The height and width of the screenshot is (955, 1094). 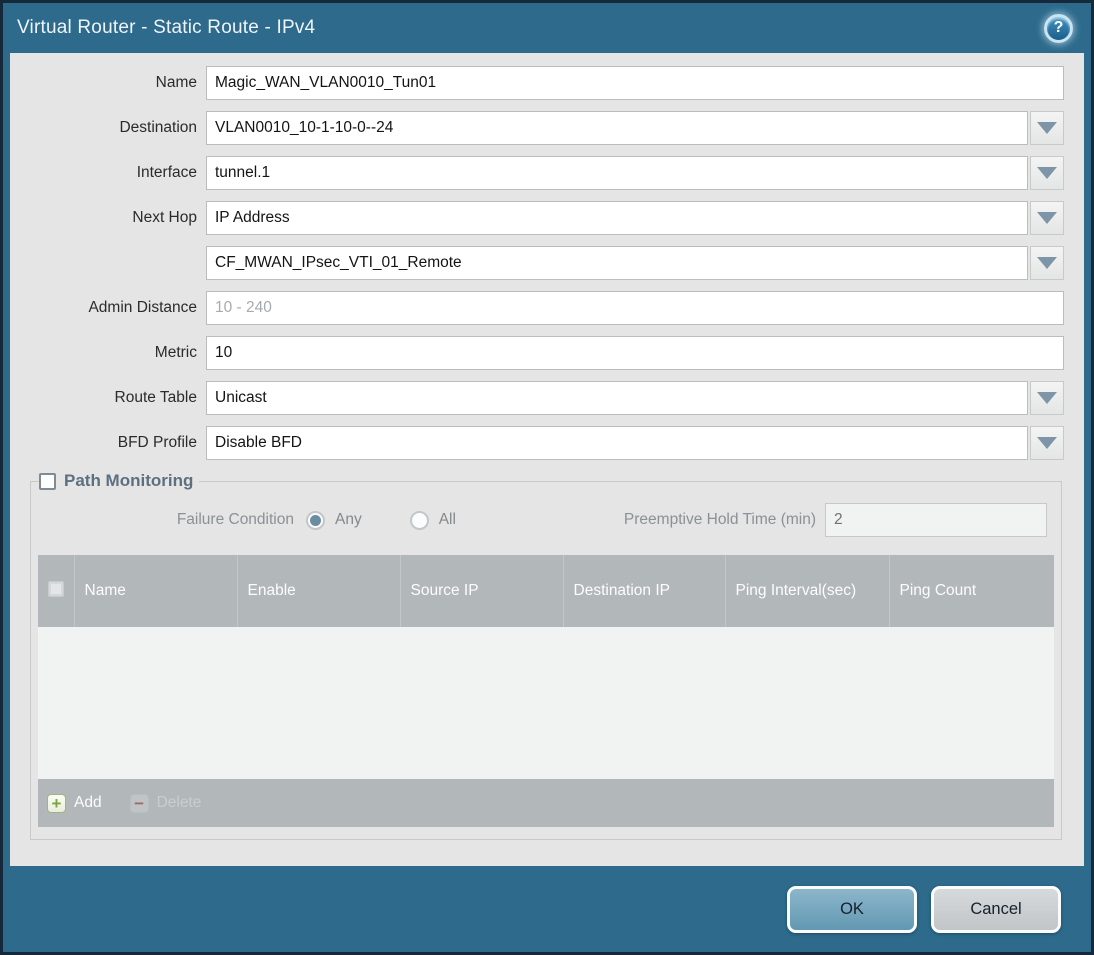 What do you see at coordinates (547, 909) in the screenshot?
I see `dialog-footer: OK Cancel` at bounding box center [547, 909].